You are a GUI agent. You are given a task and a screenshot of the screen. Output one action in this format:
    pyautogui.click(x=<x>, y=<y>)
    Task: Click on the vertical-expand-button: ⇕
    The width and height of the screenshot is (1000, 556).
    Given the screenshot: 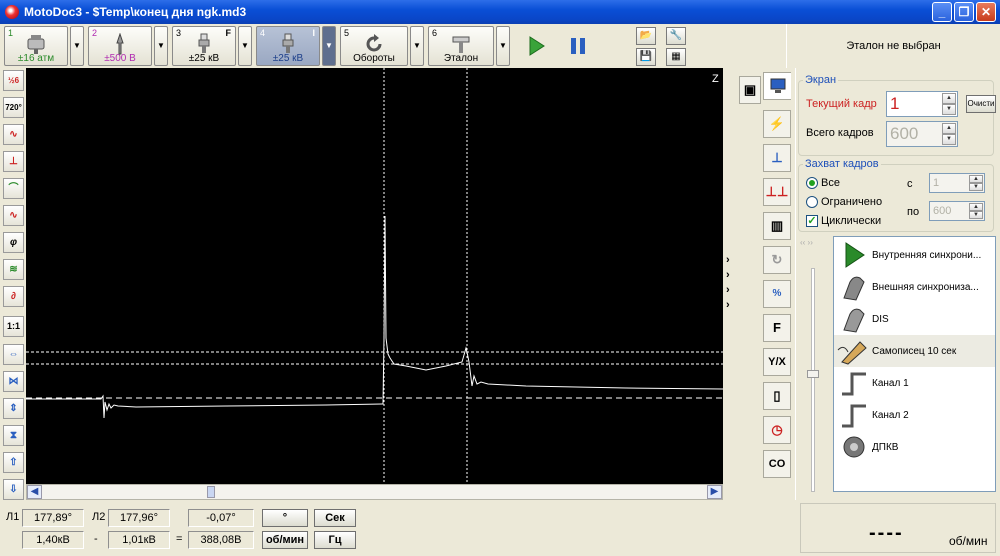 What is the action you would take?
    pyautogui.click(x=13, y=408)
    